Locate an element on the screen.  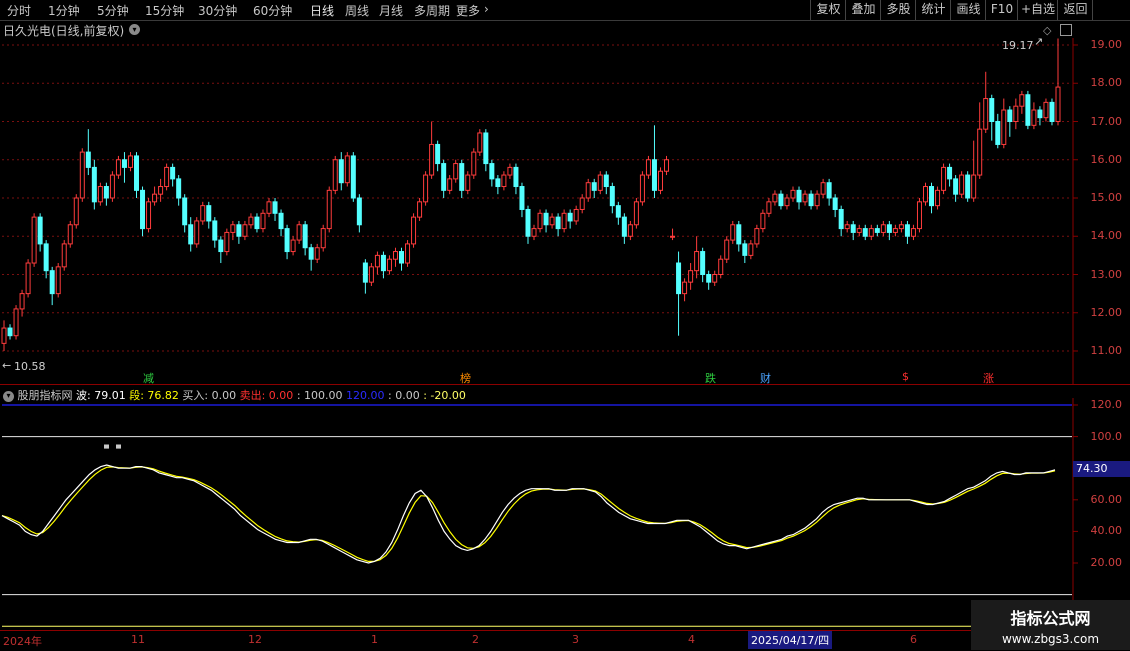
indicator-axis-label: 60.00 is located at coordinates (1106, 499).